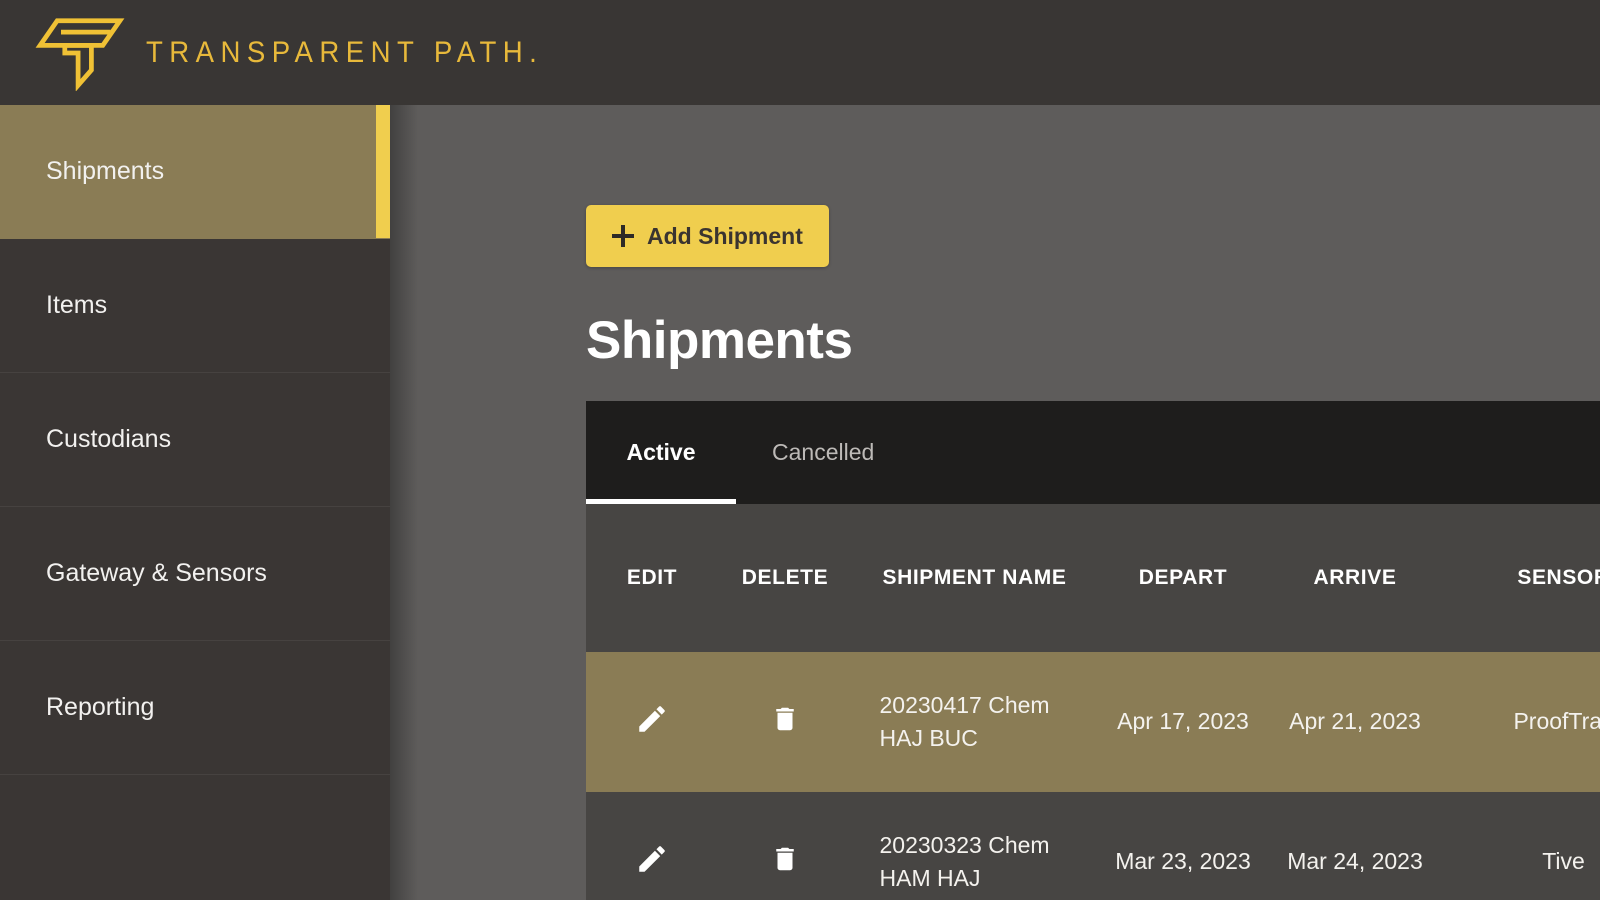 Image resolution: width=1600 pixels, height=900 pixels. I want to click on sidebar-item-shipments: Shipments, so click(195, 172).